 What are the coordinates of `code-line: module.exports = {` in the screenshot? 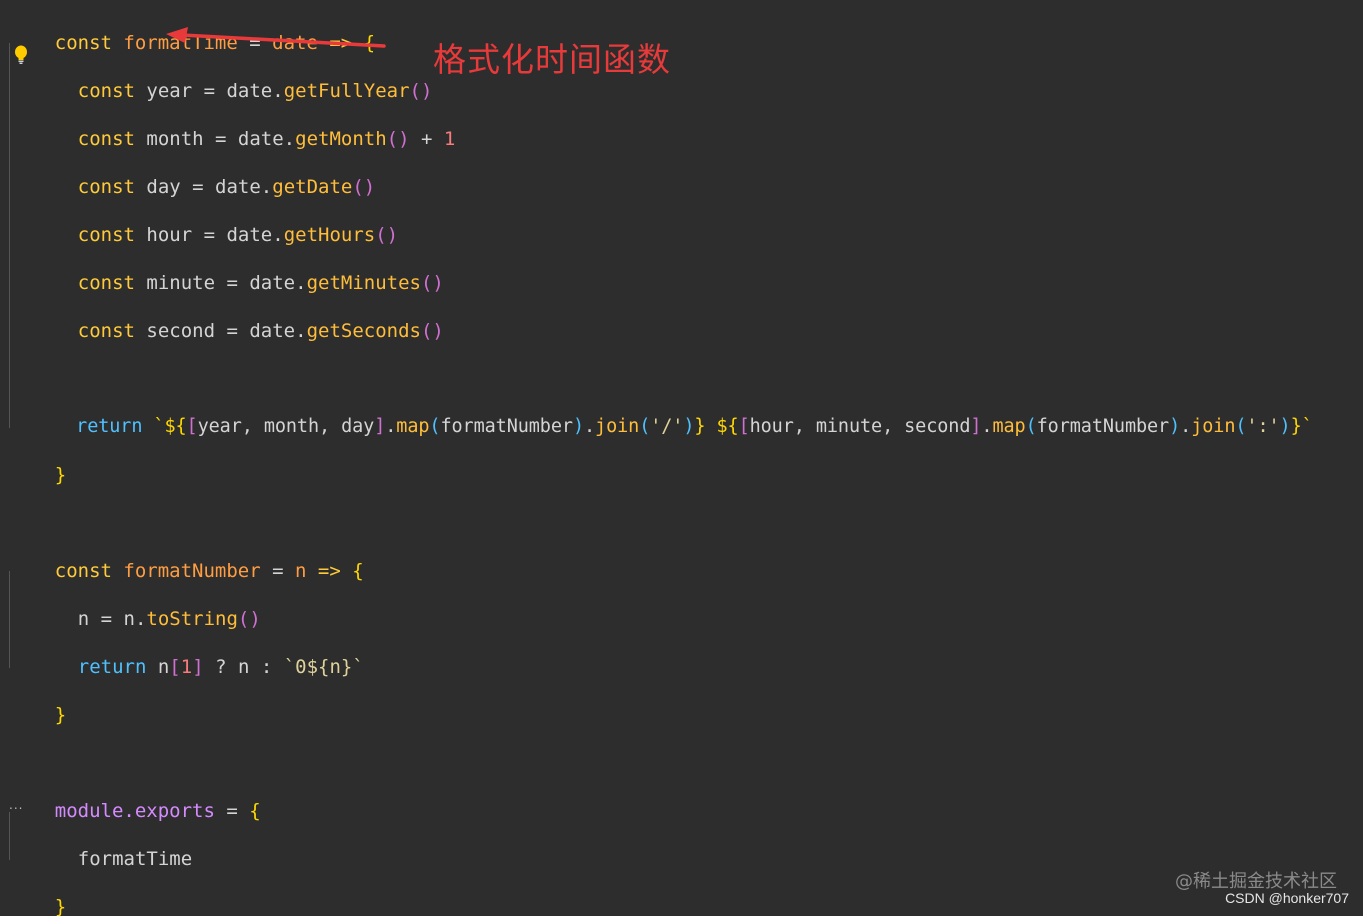 It's located at (135, 798).